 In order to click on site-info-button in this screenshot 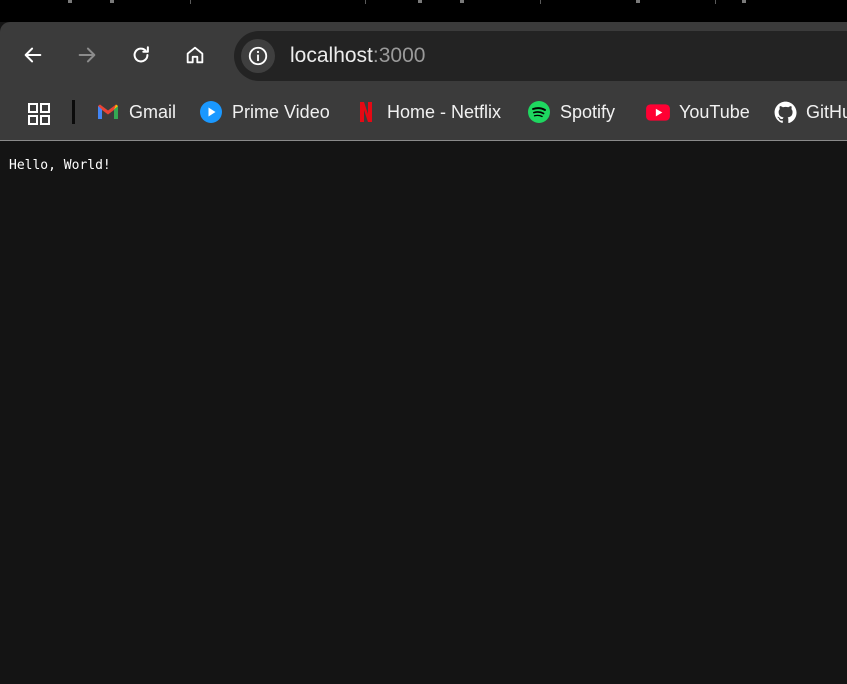, I will do `click(258, 56)`.